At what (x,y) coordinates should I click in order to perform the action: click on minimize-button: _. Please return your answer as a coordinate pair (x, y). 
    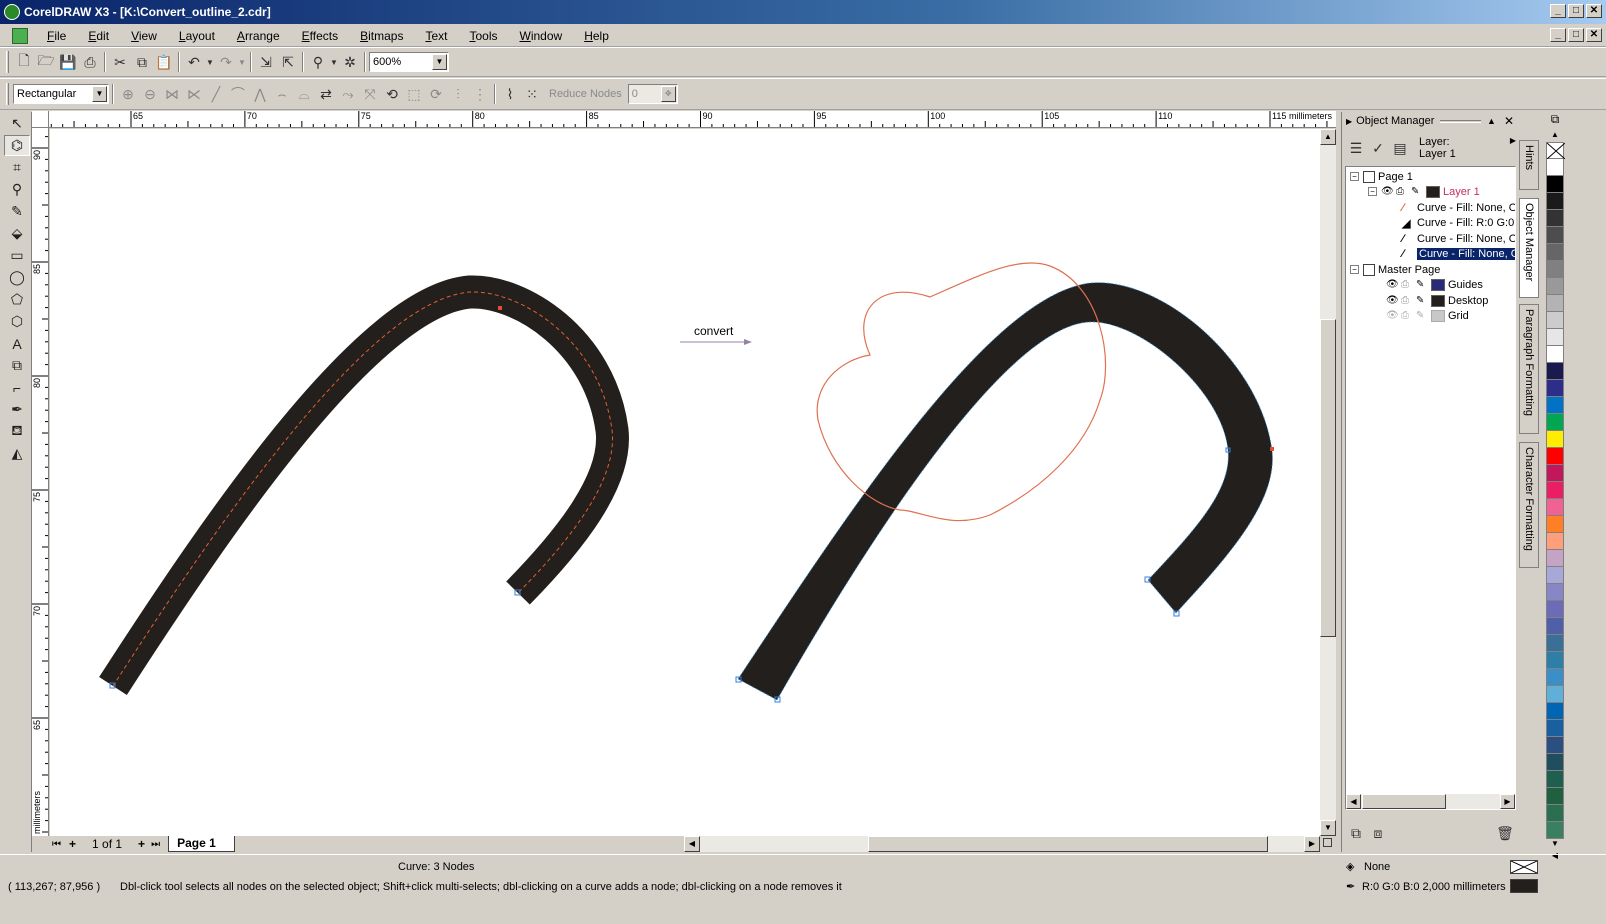
    Looking at the image, I should click on (1558, 11).